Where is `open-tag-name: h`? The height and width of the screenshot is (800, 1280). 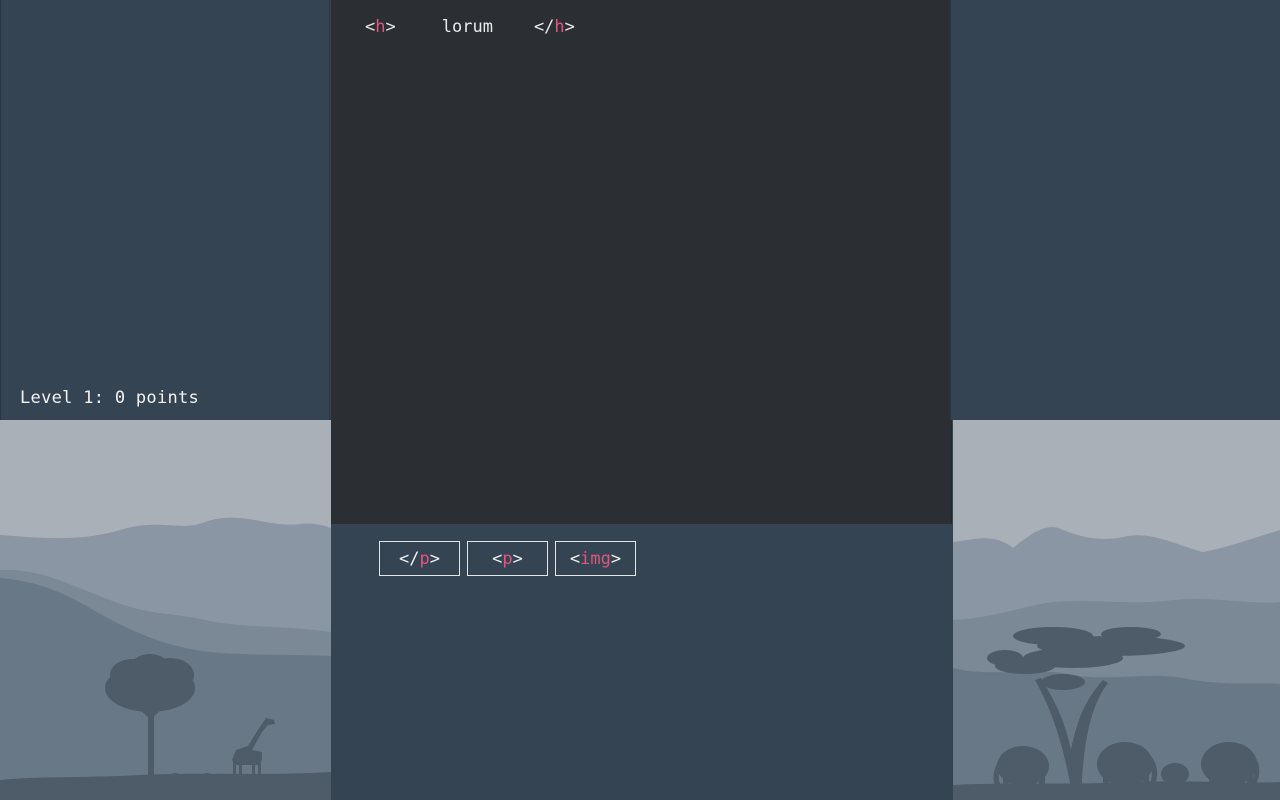
open-tag-name: h is located at coordinates (380, 27).